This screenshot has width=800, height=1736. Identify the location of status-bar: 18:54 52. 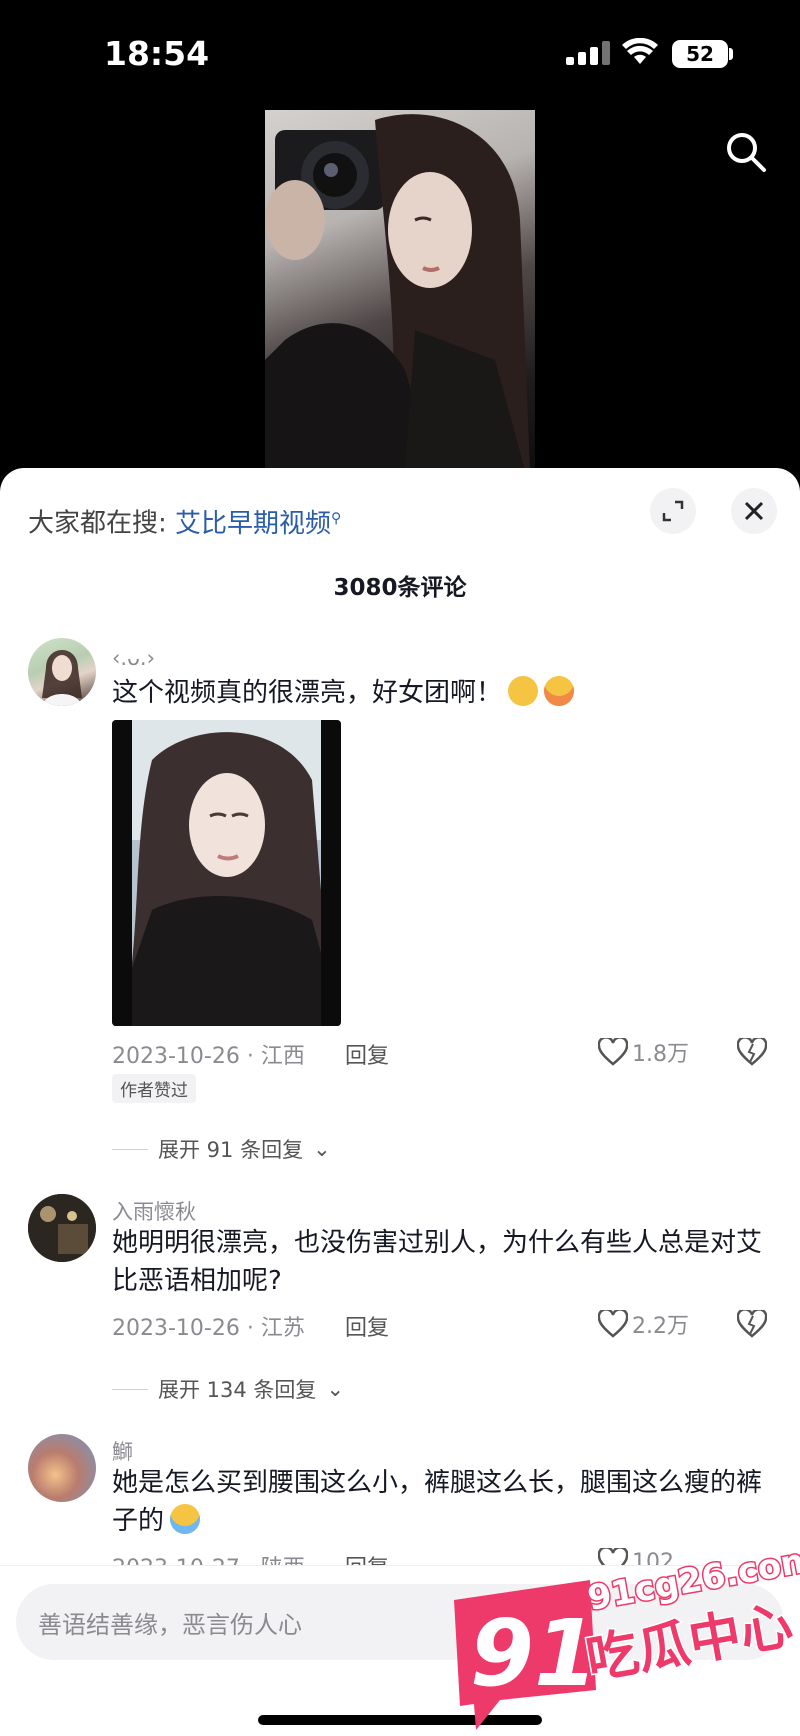
(400, 50).